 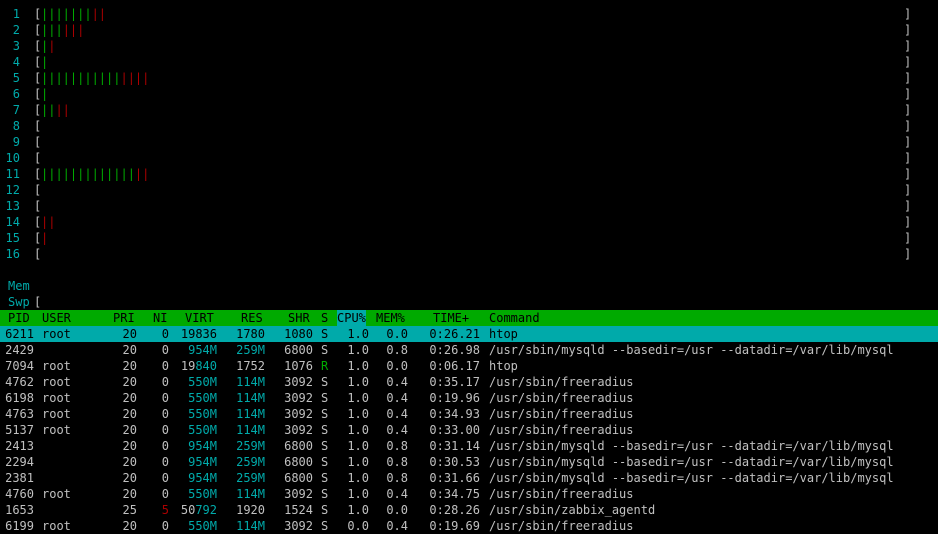 I want to click on process-shr: 1524, so click(x=298, y=510).